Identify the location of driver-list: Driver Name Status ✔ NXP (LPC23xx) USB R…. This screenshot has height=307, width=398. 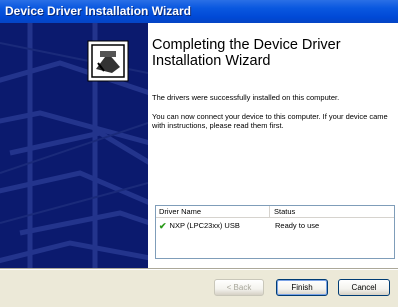
(275, 232).